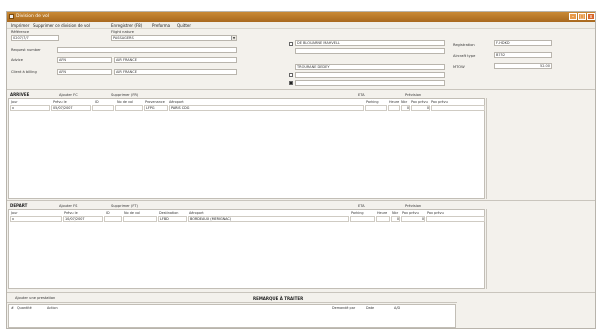  What do you see at coordinates (394, 108) in the screenshot?
I see `arrival-heure-cell` at bounding box center [394, 108].